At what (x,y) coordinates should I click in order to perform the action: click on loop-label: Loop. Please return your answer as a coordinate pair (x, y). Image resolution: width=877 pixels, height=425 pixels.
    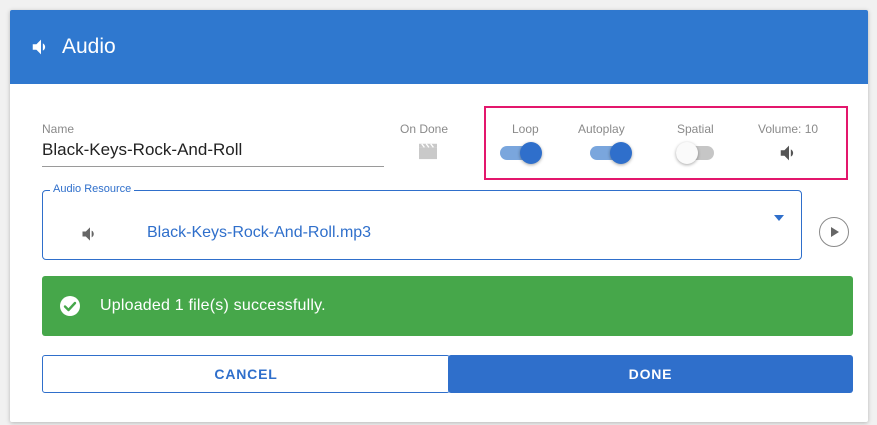
    Looking at the image, I should click on (525, 129).